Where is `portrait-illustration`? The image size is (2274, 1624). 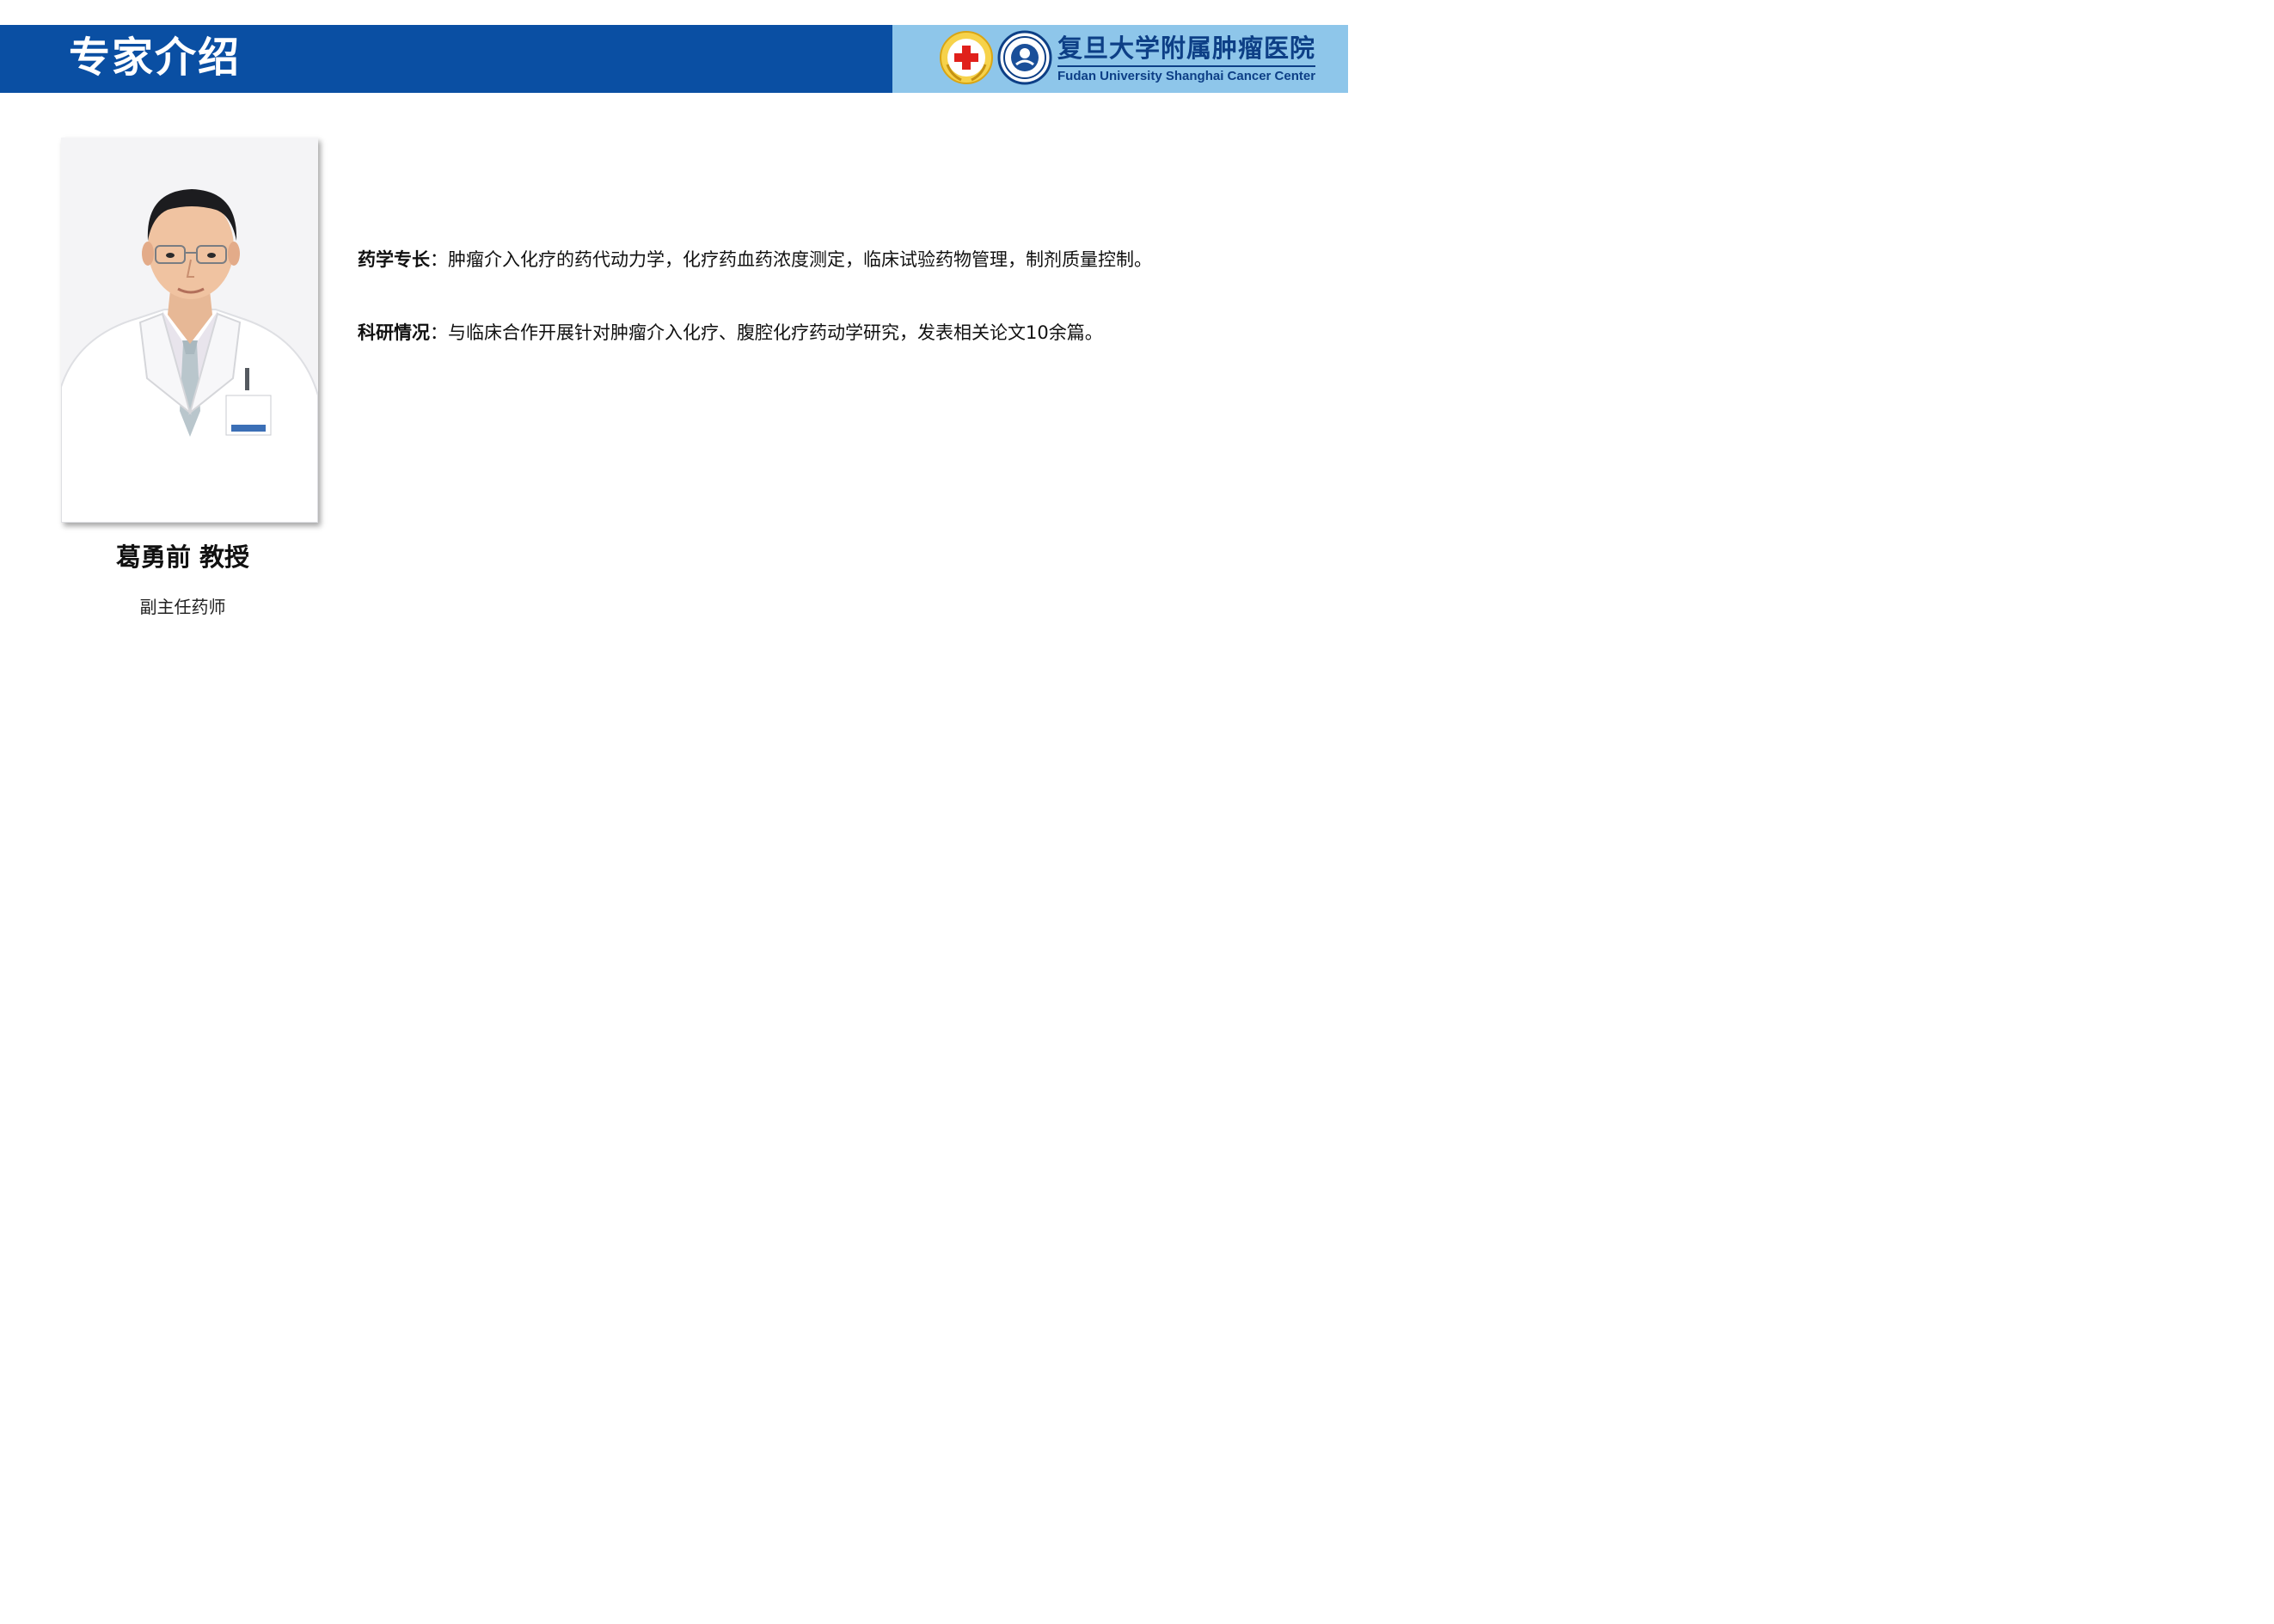 portrait-illustration is located at coordinates (189, 330).